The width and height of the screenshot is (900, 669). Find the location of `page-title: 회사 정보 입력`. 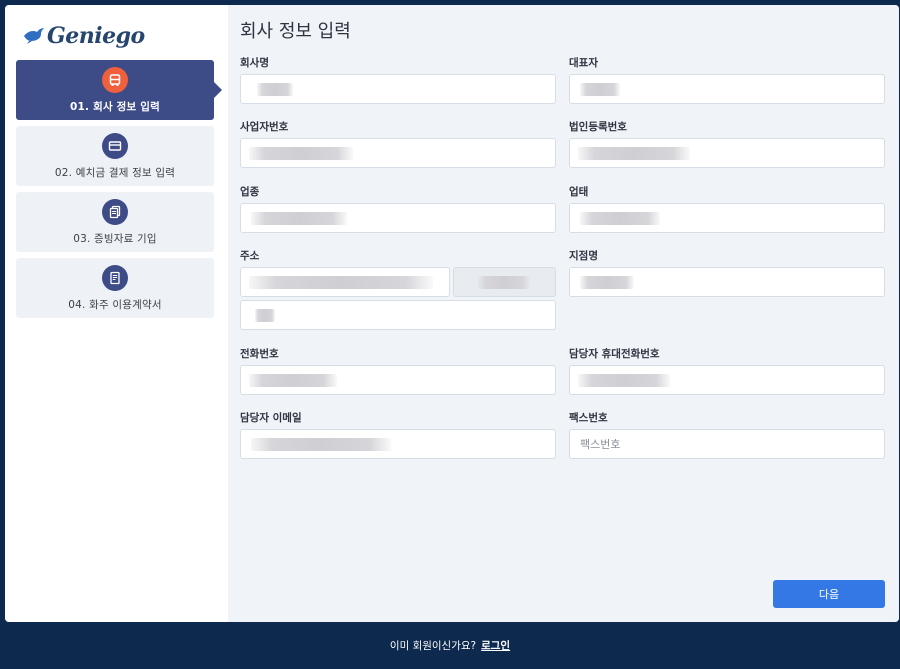

page-title: 회사 정보 입력 is located at coordinates (295, 31).